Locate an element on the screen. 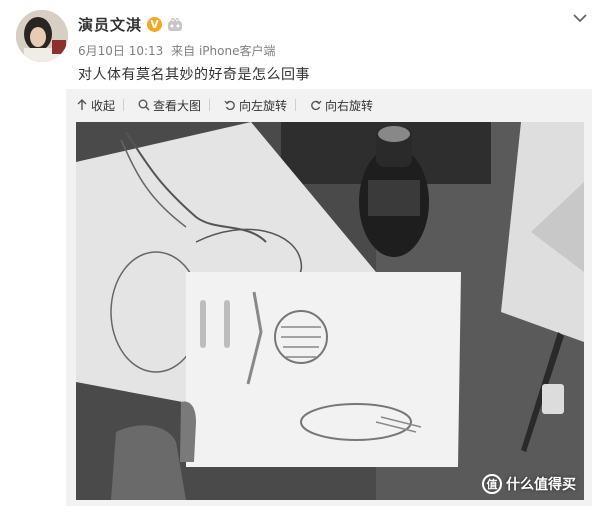  post-source: 来自 iPhone客户端 is located at coordinates (223, 51).